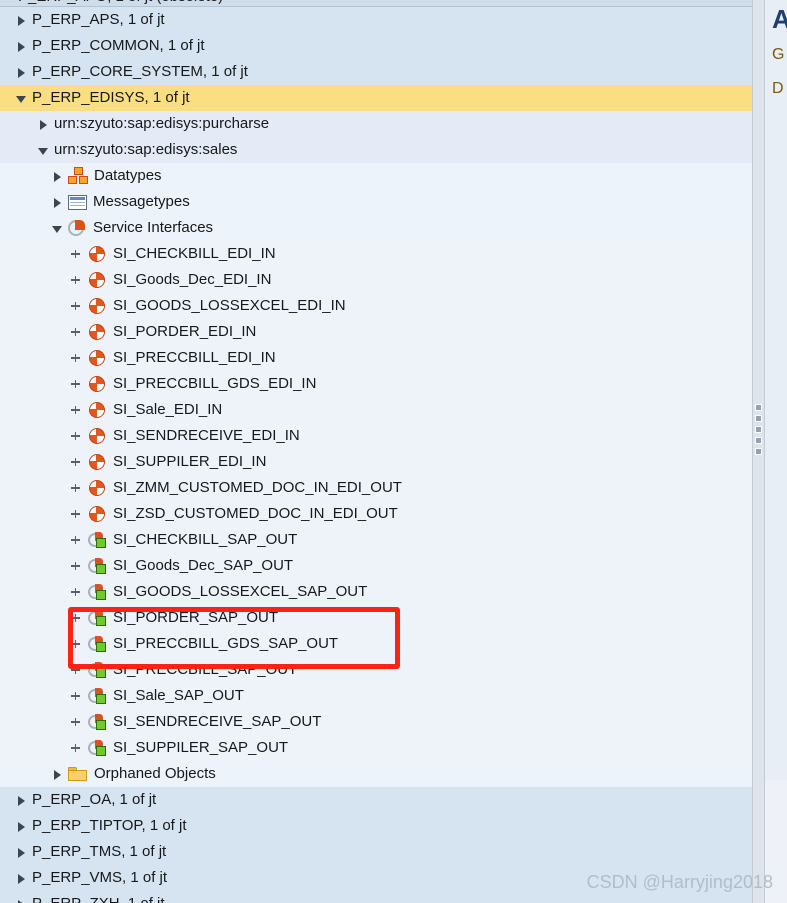  What do you see at coordinates (94, 799) in the screenshot?
I see `tree-row-label: P_ERP_OA, 1 of jt` at bounding box center [94, 799].